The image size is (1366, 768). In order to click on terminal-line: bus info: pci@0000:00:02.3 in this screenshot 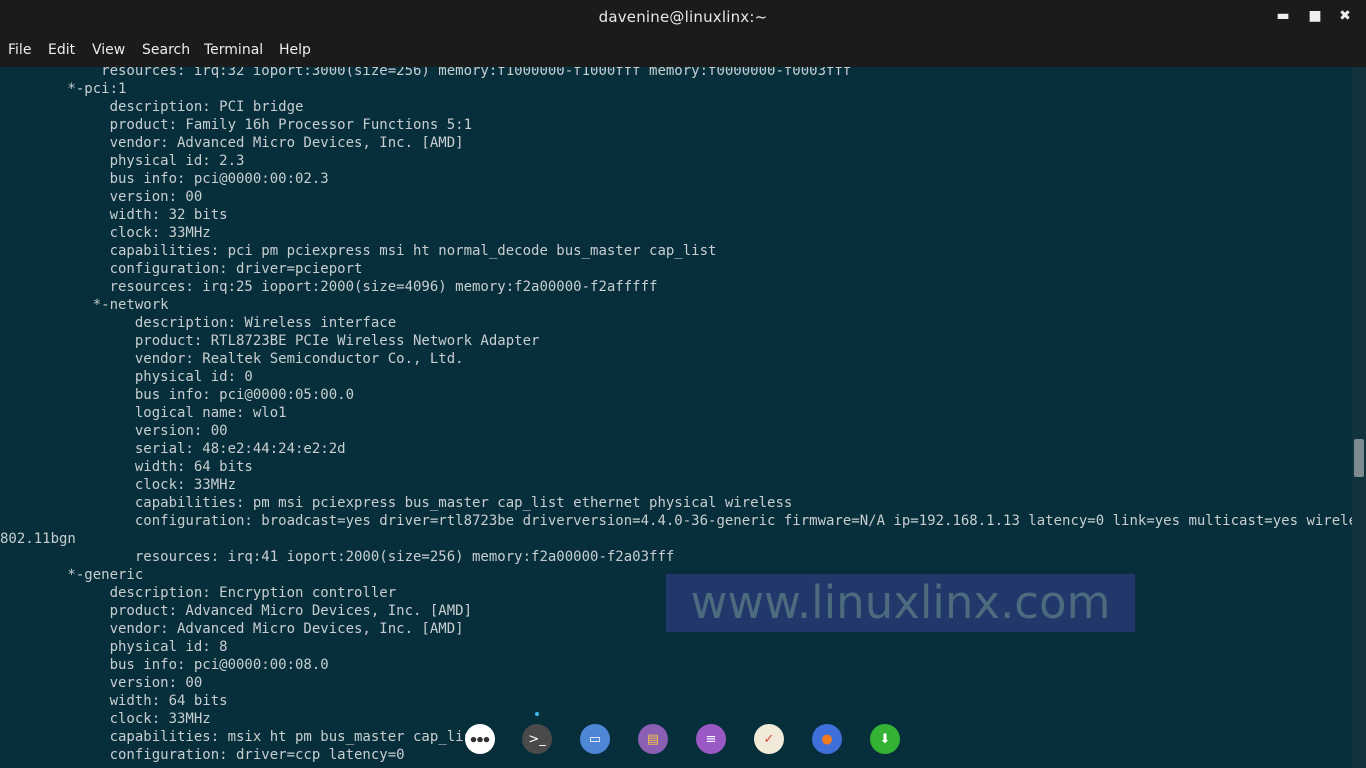, I will do `click(164, 179)`.